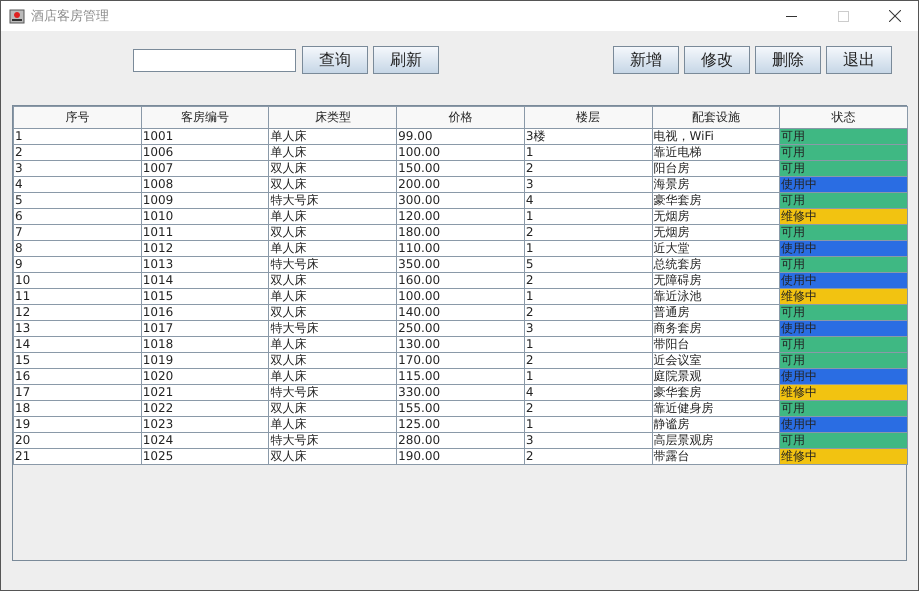  I want to click on table-cell: 1023, so click(205, 424).